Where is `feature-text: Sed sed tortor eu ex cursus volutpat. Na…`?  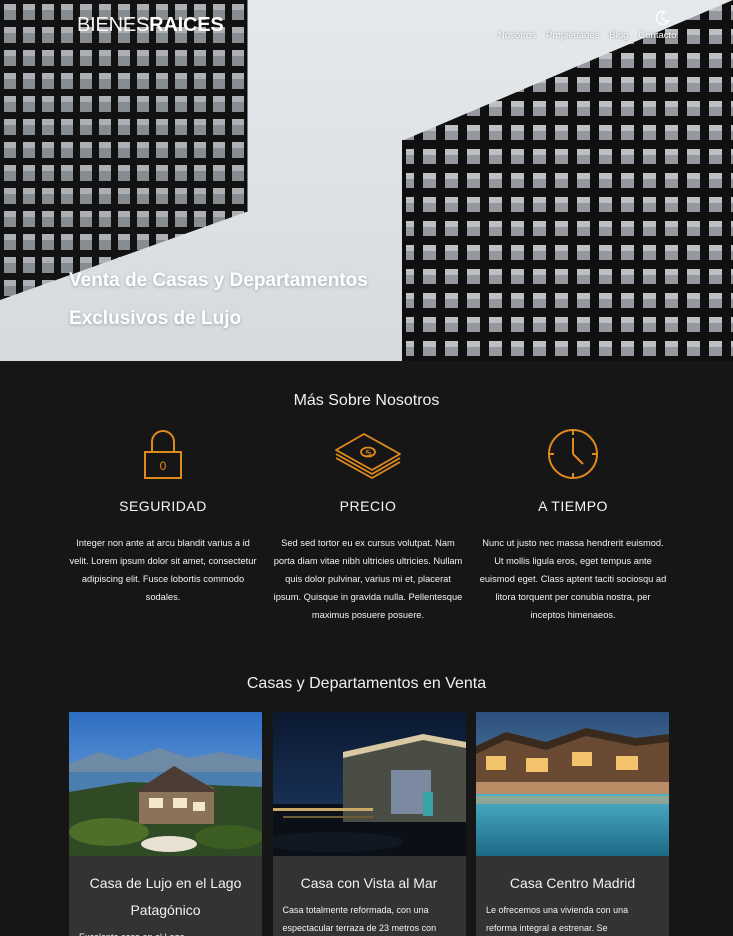
feature-text: Sed sed tortor eu ex cursus volutpat. Na… is located at coordinates (368, 579).